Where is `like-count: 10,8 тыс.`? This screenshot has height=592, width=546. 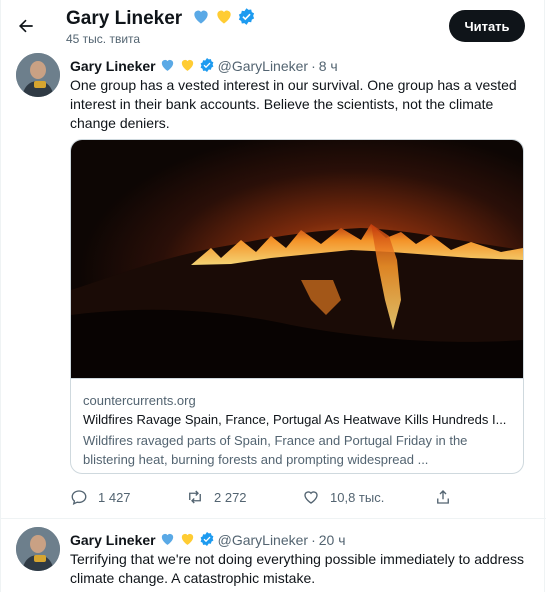 like-count: 10,8 тыс. is located at coordinates (357, 497).